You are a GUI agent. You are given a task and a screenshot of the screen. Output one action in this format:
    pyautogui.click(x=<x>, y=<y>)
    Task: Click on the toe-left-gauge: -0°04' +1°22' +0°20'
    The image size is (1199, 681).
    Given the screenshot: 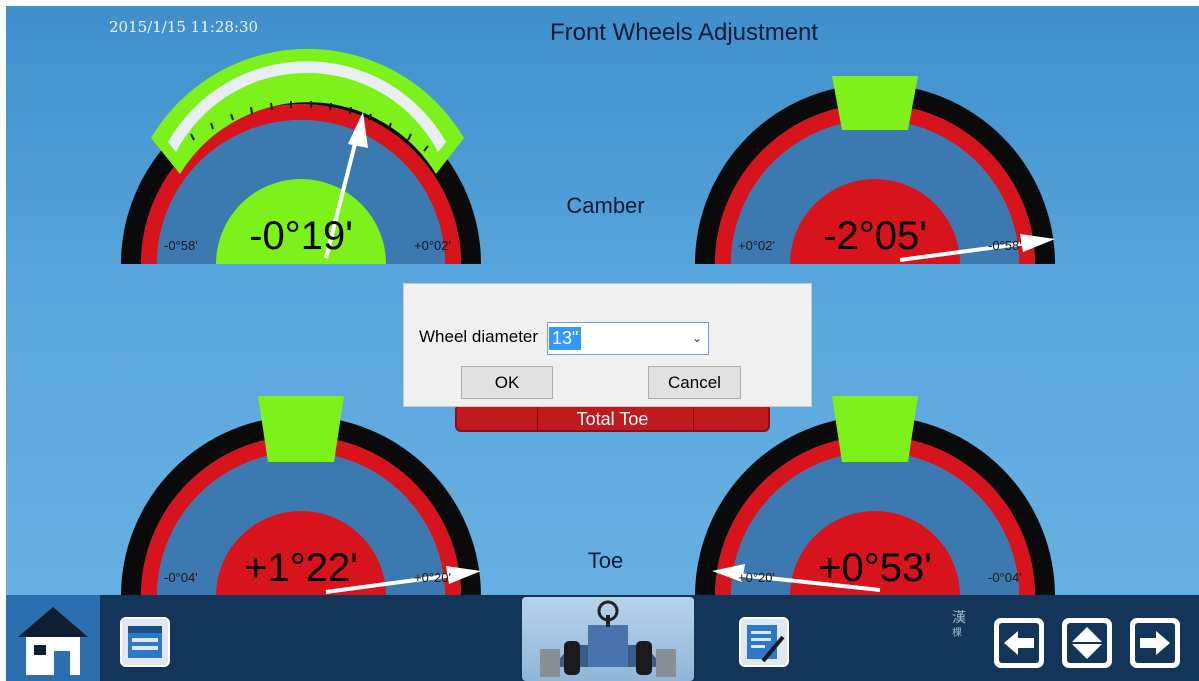 What is the action you would take?
    pyautogui.click(x=301, y=496)
    